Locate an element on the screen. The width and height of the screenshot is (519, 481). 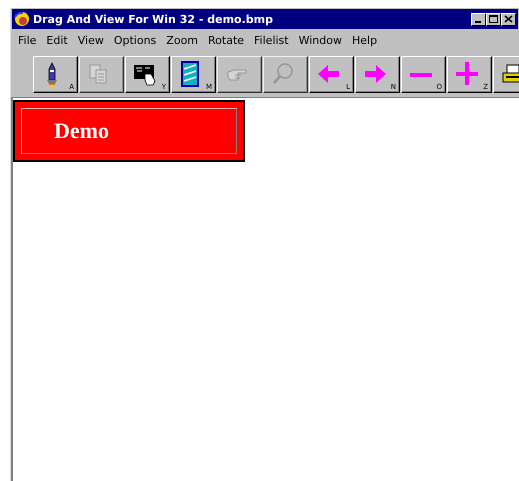
pointing-hand-icon is located at coordinates (237, 74).